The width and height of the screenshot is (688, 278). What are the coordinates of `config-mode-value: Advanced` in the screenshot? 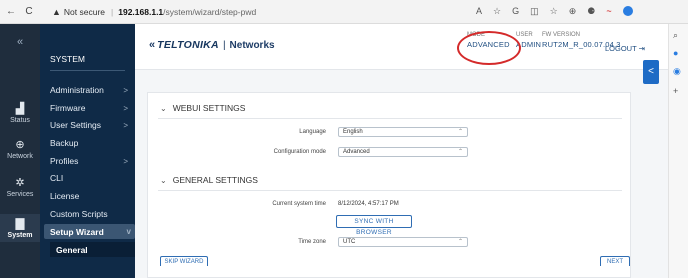 It's located at (356, 152).